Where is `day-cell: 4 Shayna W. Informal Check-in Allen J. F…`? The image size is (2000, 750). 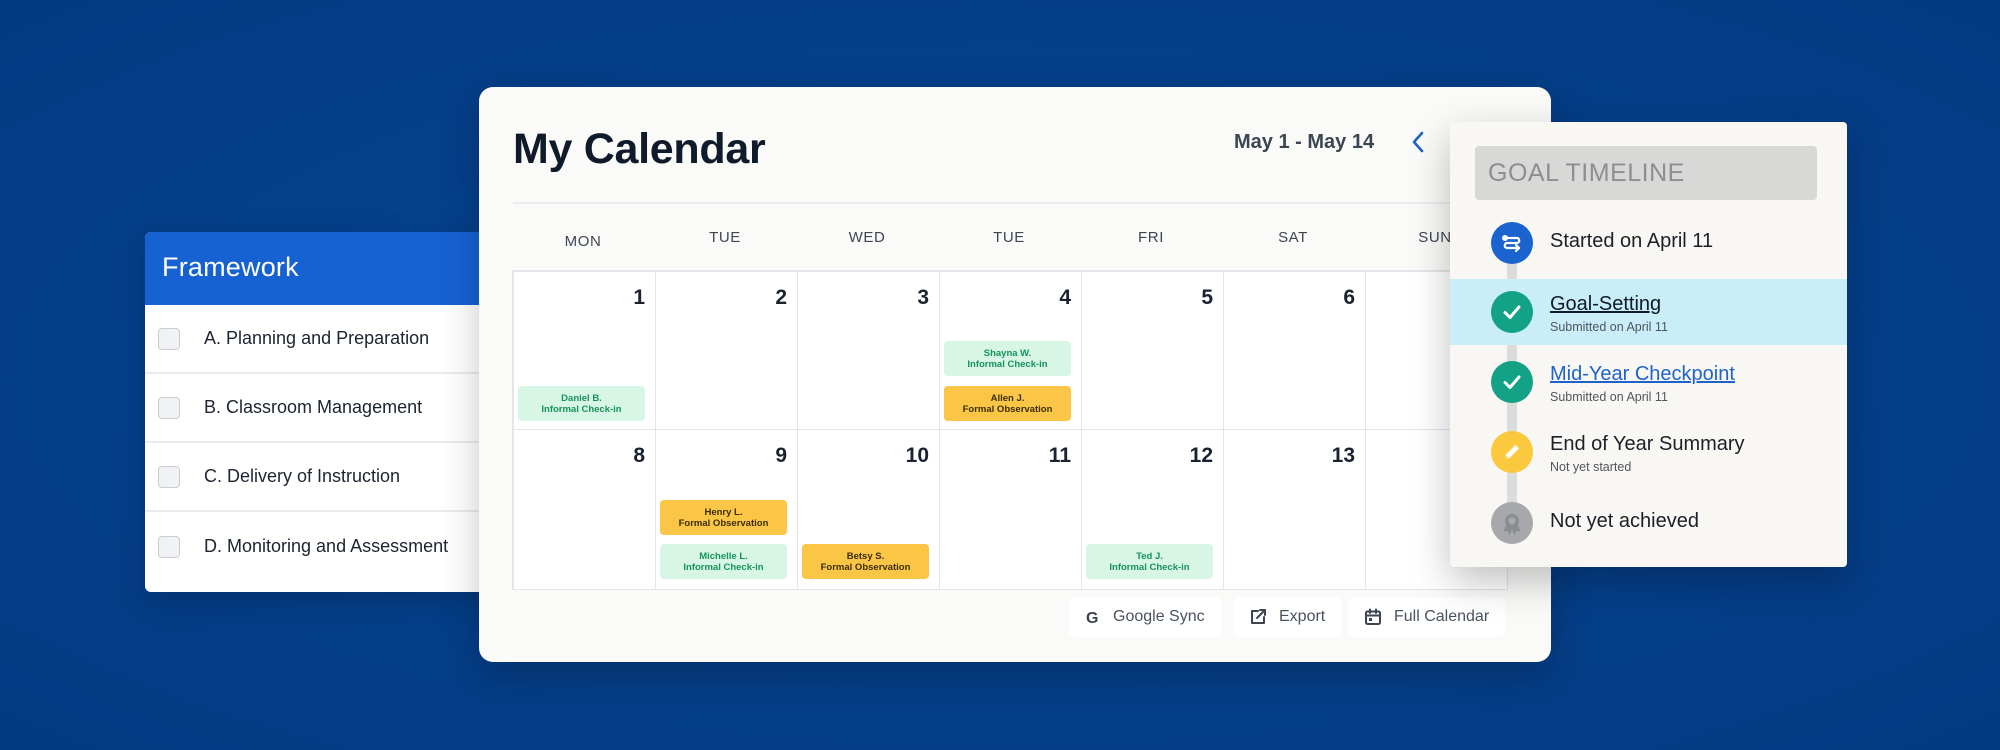
day-cell: 4 Shayna W. Informal Check-in Allen J. F… is located at coordinates (1011, 351).